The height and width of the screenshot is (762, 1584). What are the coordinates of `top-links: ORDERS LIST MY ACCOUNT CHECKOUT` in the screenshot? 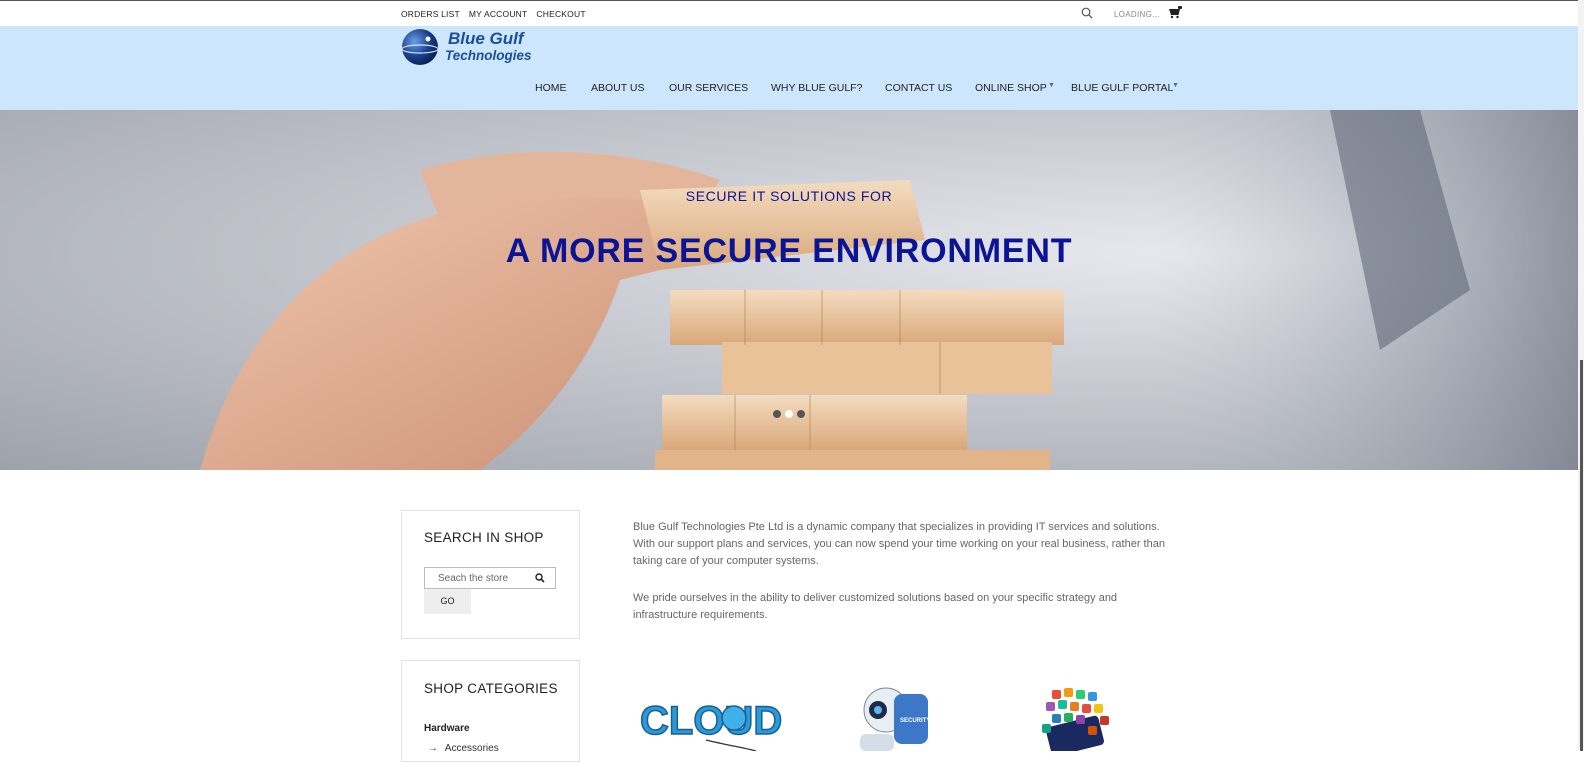 It's located at (493, 14).